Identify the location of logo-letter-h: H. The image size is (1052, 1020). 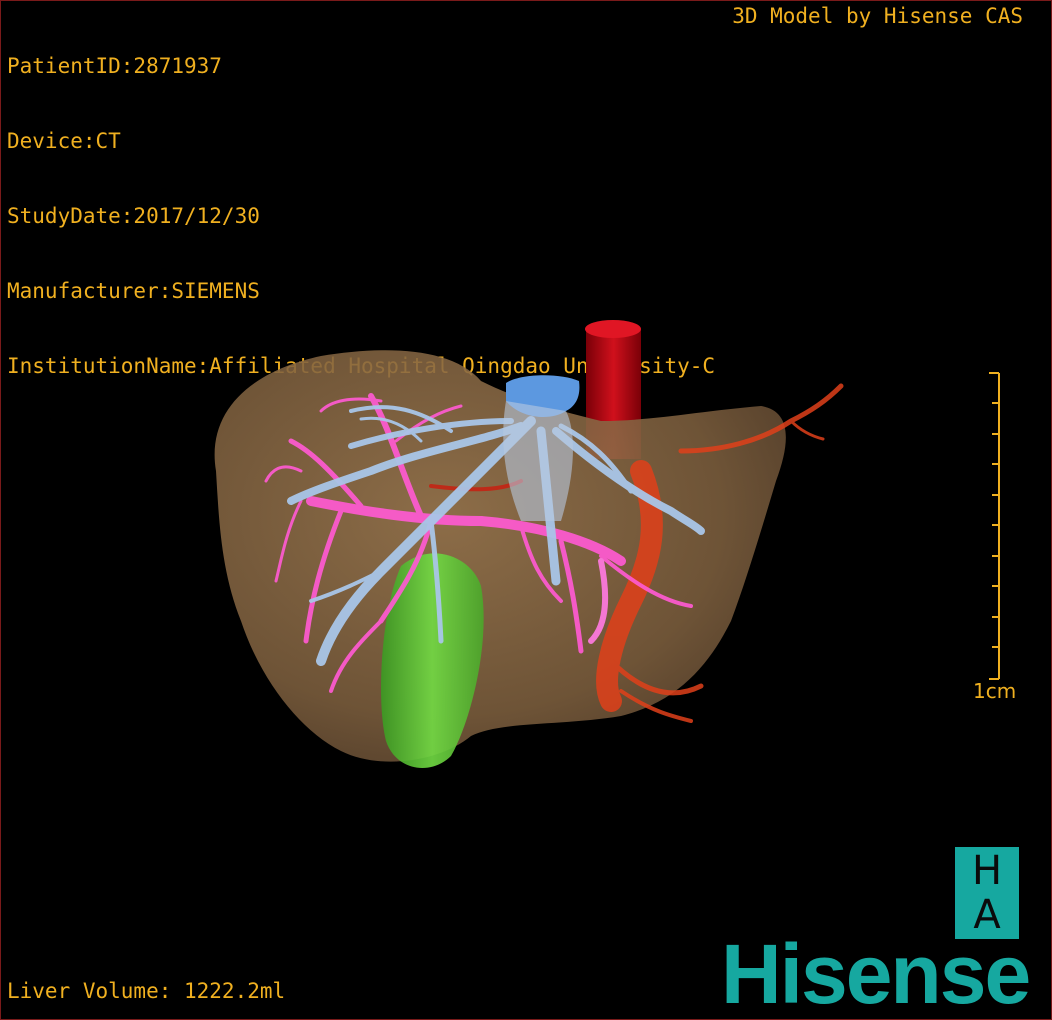
(987, 871).